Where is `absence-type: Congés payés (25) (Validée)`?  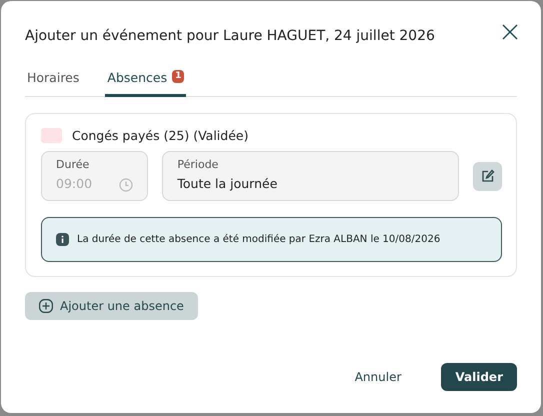
absence-type: Congés payés (25) (Validée) is located at coordinates (160, 135).